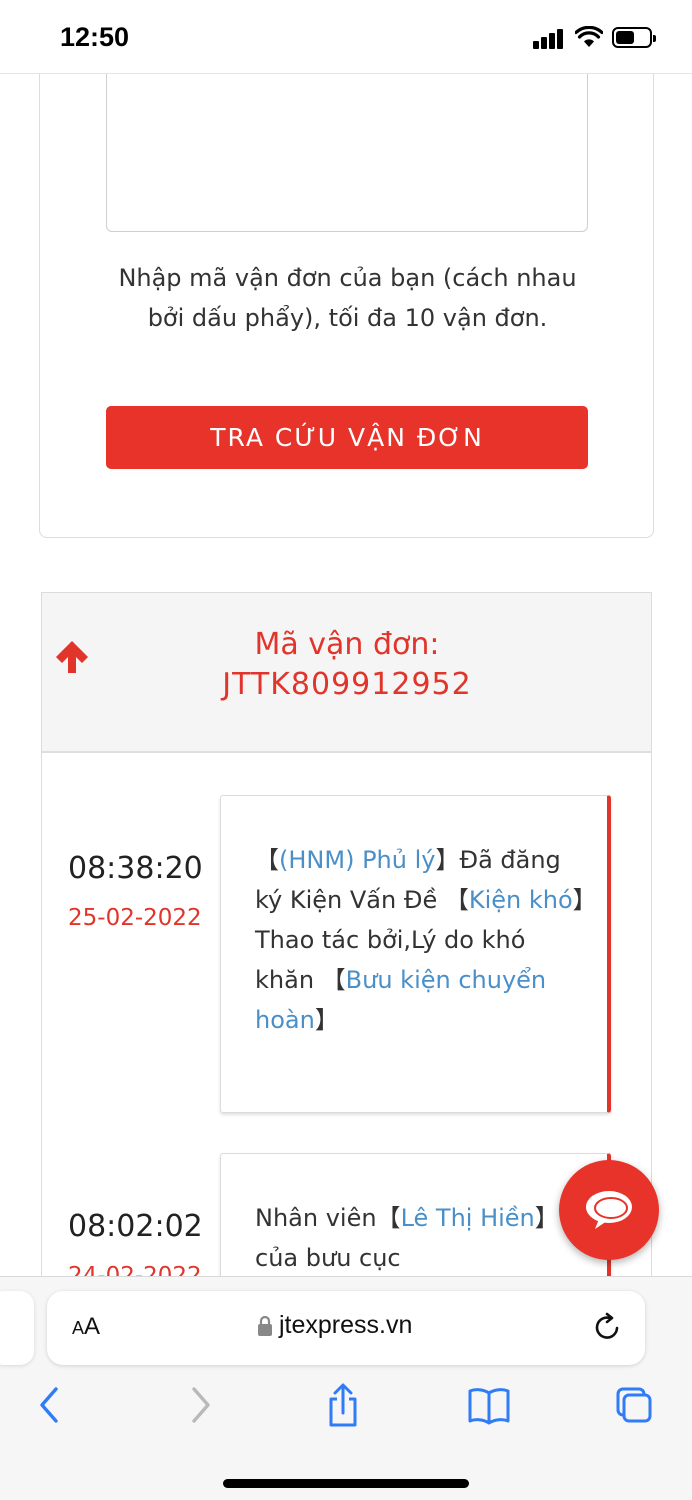 The height and width of the screenshot is (1500, 692). I want to click on status-time: 12:50, so click(95, 37).